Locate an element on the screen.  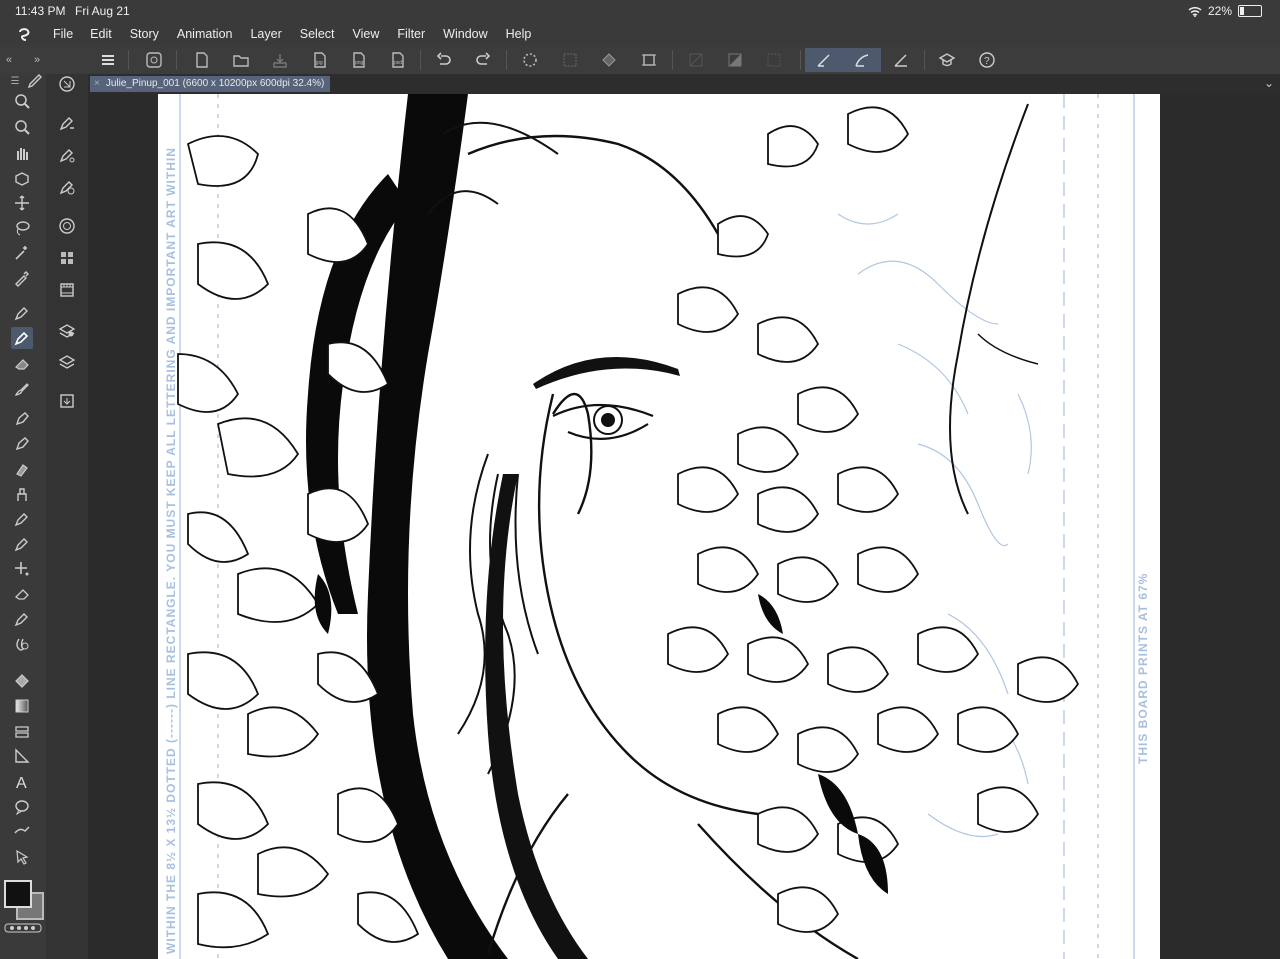
menu-story: Story is located at coordinates (144, 34).